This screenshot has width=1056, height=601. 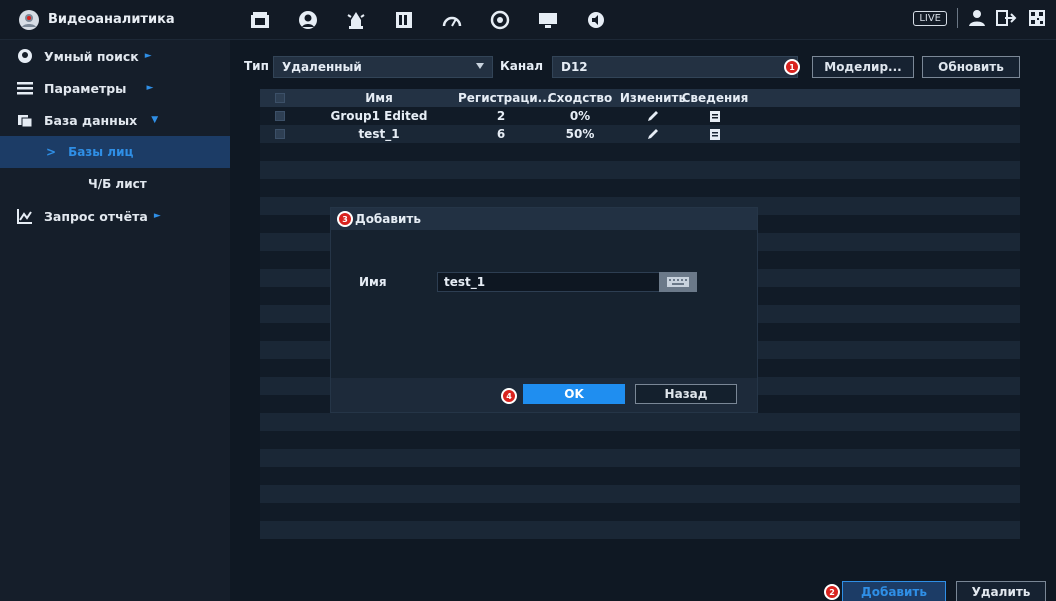 I want to click on cell-registration: 6, so click(x=501, y=134).